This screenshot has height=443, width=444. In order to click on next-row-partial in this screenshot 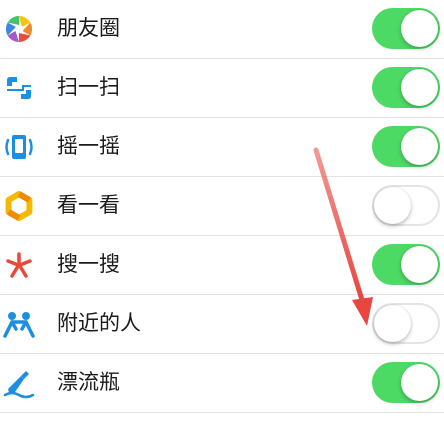, I will do `click(222, 428)`.